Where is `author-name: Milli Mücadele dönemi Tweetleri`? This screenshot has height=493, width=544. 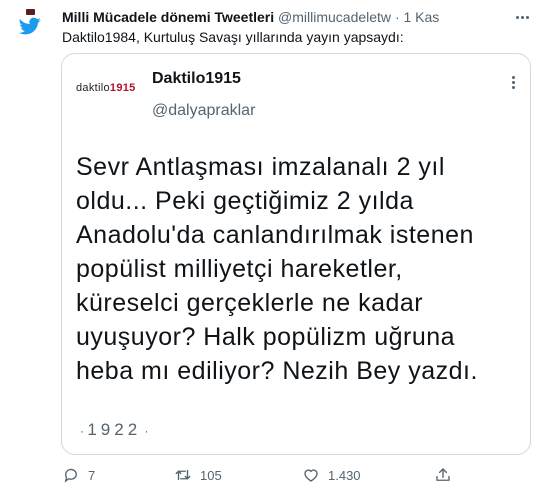 author-name: Milli Mücadele dönemi Tweetleri is located at coordinates (168, 17).